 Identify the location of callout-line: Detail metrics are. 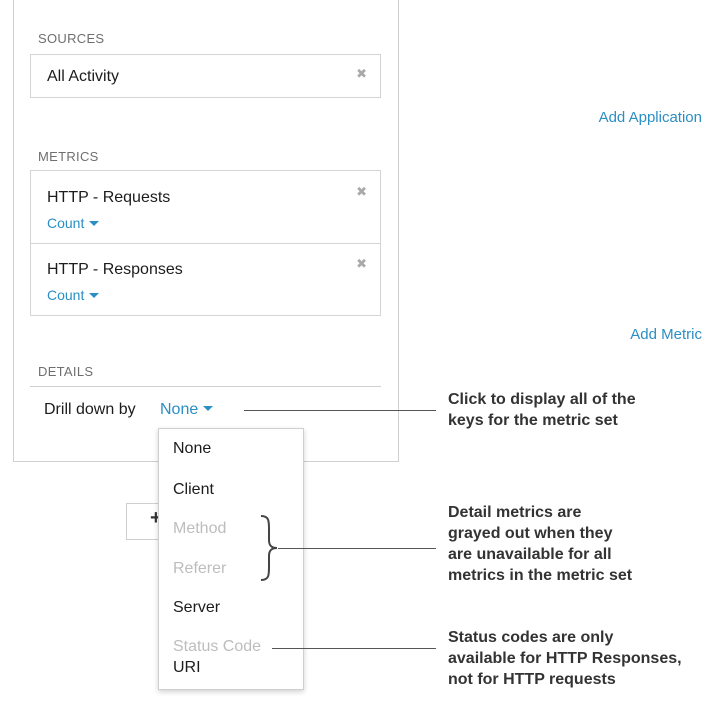
(515, 512).